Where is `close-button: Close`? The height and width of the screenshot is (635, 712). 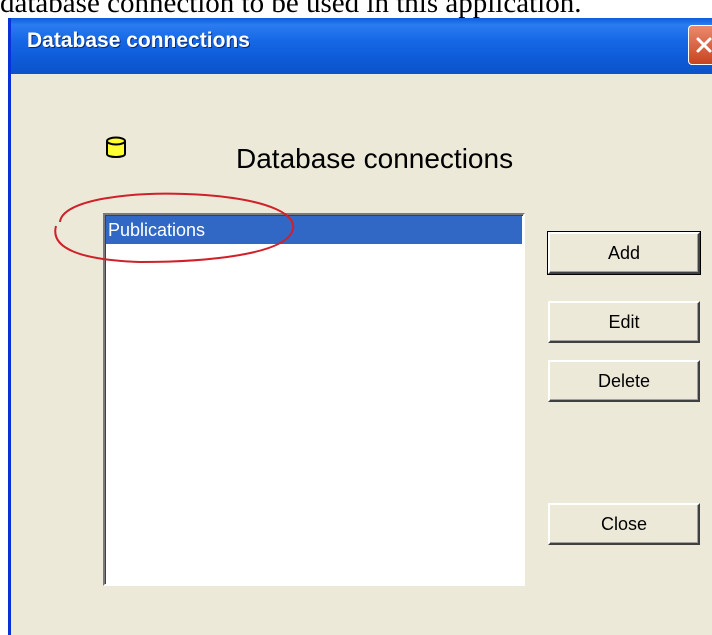
close-button: Close is located at coordinates (624, 524).